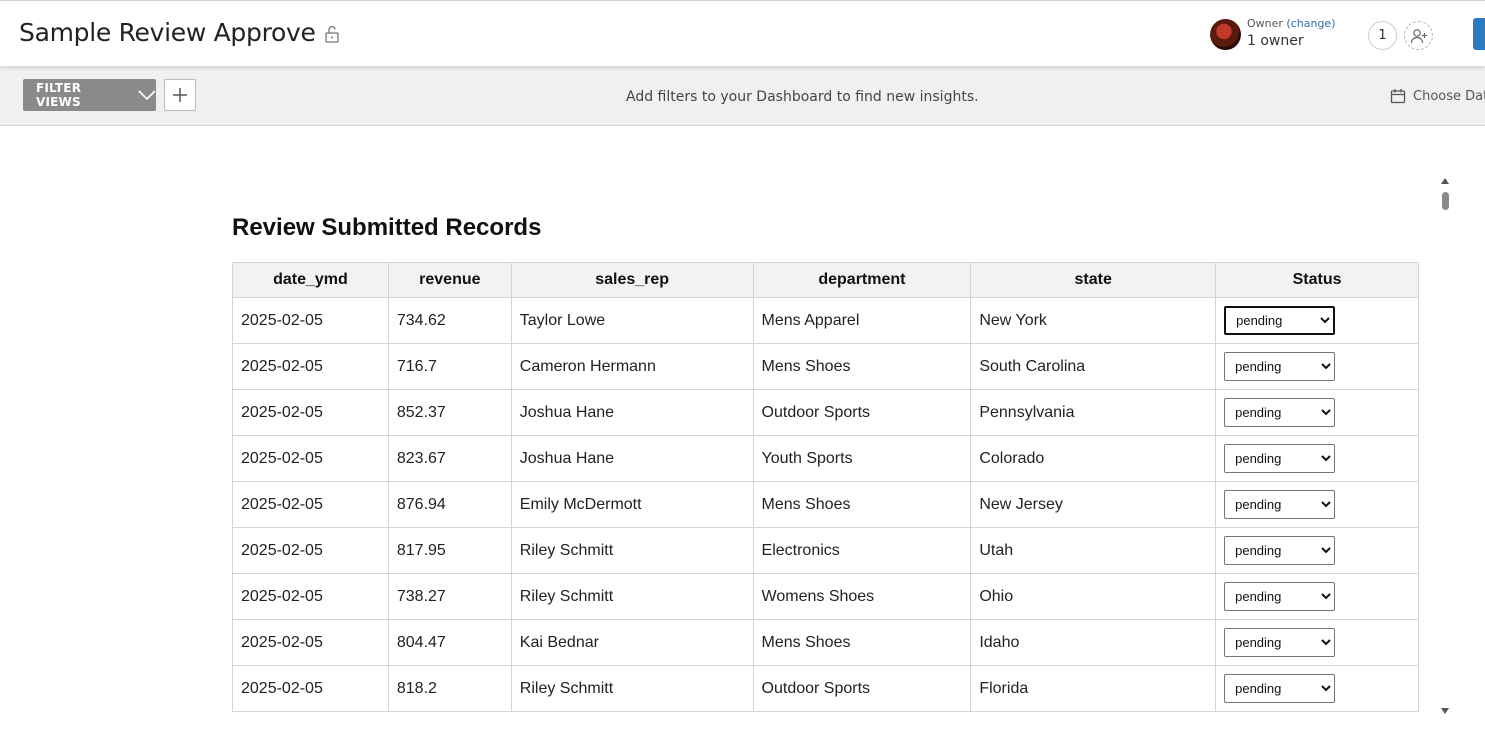  What do you see at coordinates (862, 280) in the screenshot?
I see `column-header: department` at bounding box center [862, 280].